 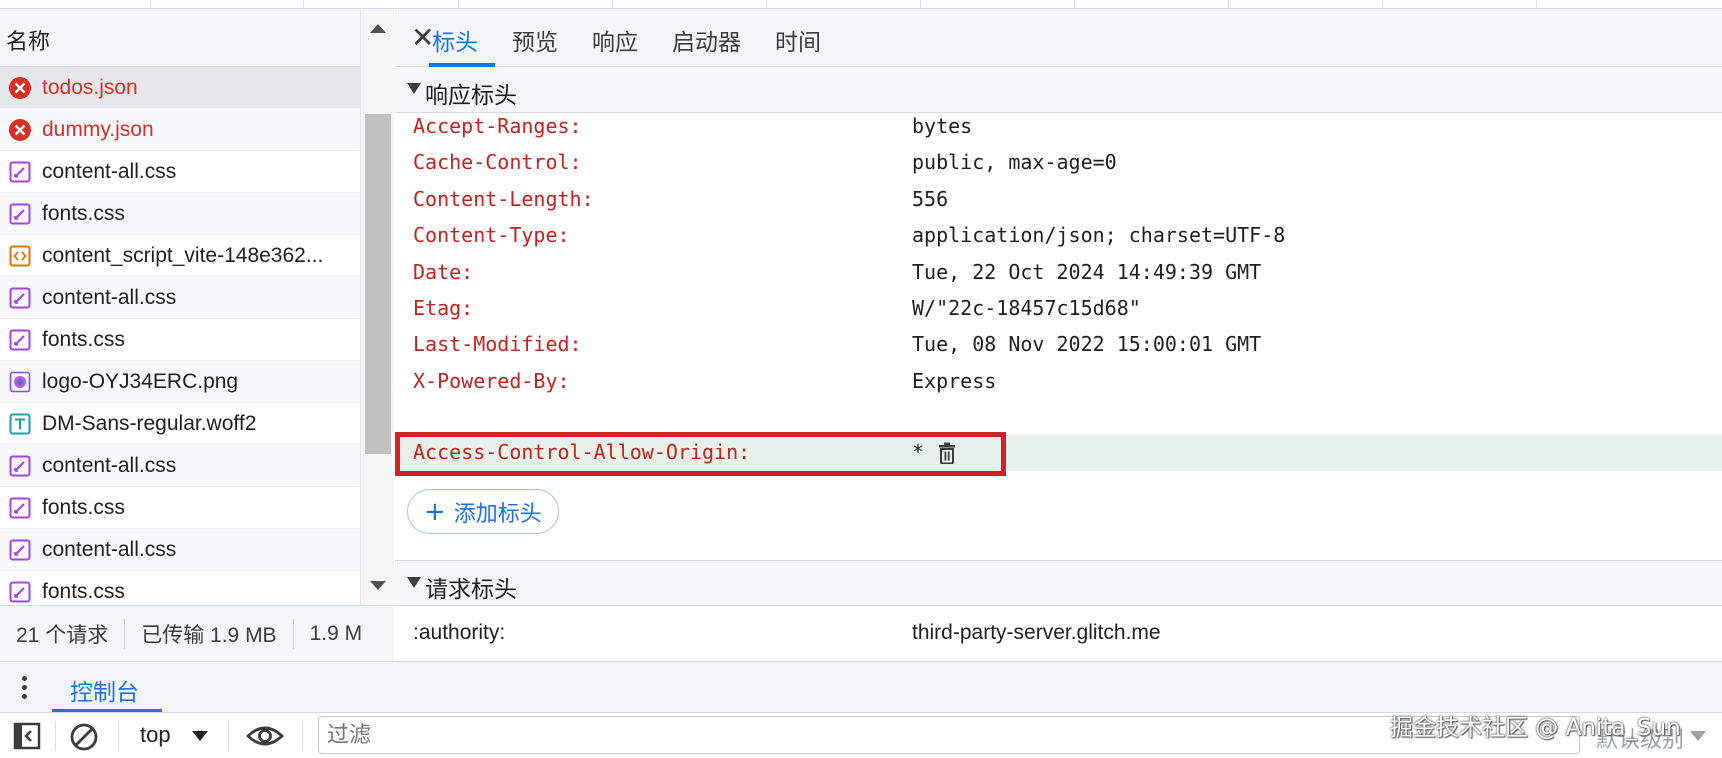 What do you see at coordinates (861, 687) in the screenshot?
I see `drawer-tab-bar: 控制台` at bounding box center [861, 687].